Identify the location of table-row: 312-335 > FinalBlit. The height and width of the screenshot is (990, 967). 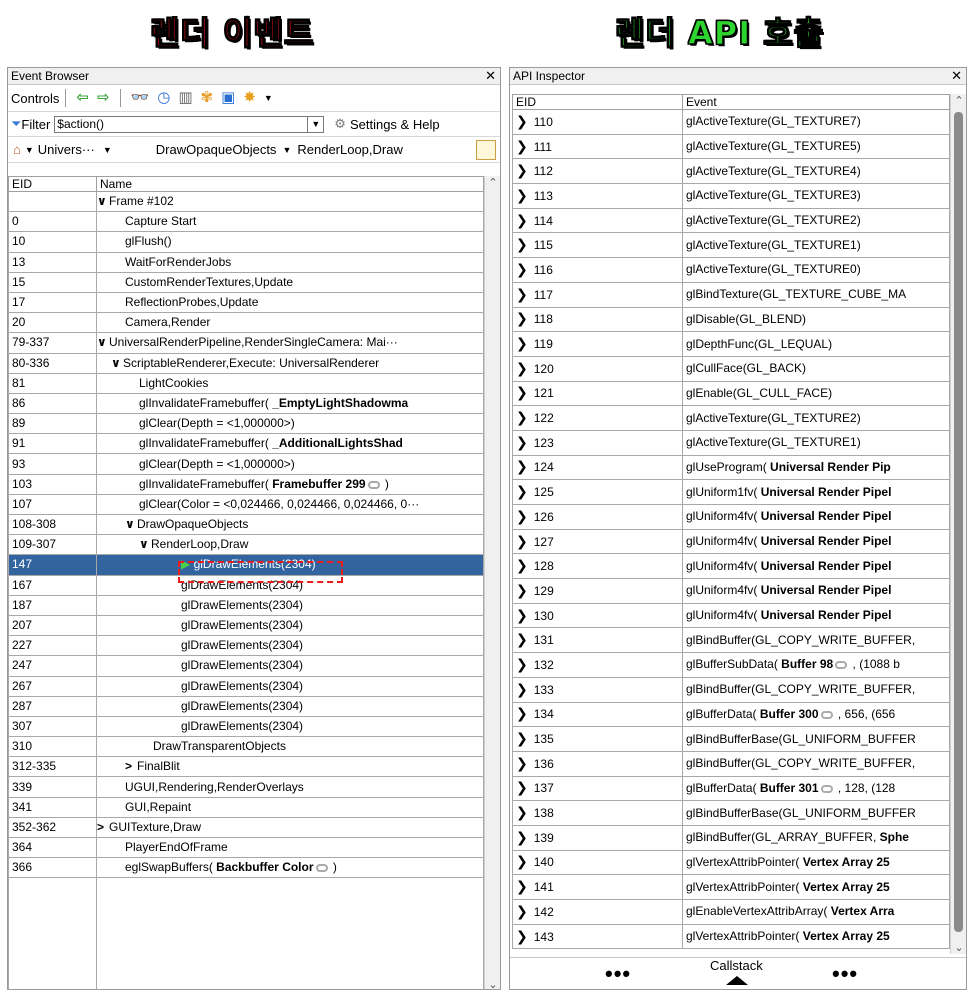
(246, 767).